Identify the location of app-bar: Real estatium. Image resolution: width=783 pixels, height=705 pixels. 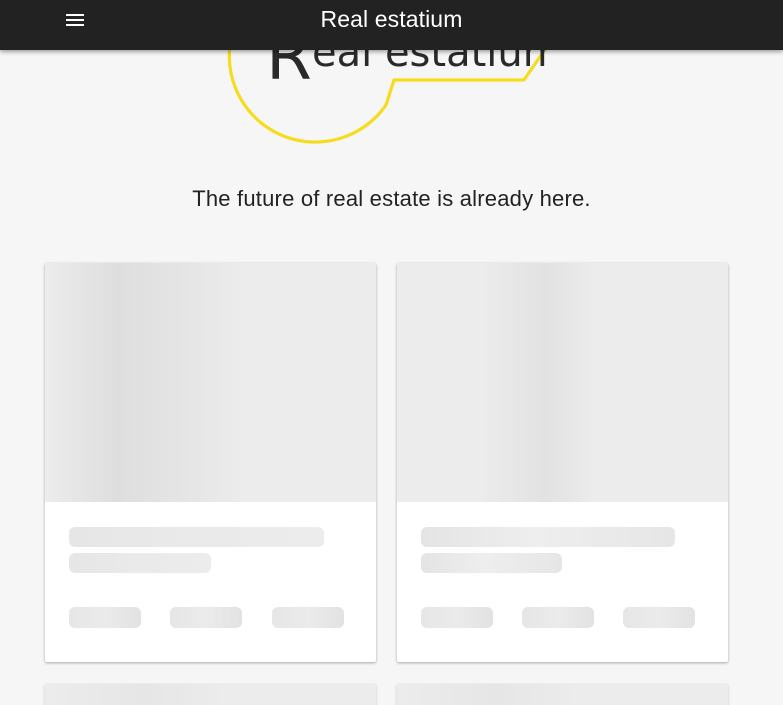
(391, 25).